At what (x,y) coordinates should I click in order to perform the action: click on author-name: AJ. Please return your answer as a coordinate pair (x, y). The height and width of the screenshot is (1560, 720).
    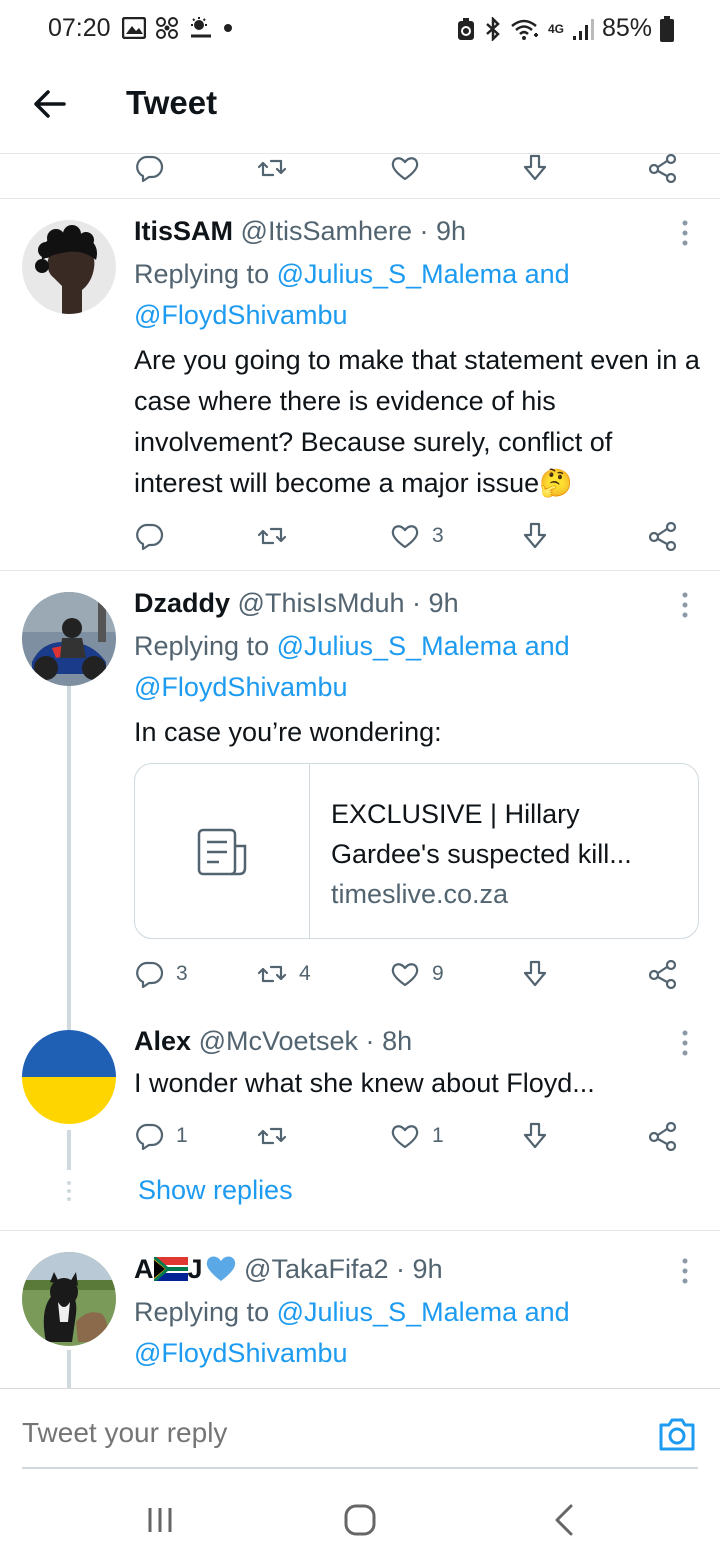
    Looking at the image, I should click on (185, 1269).